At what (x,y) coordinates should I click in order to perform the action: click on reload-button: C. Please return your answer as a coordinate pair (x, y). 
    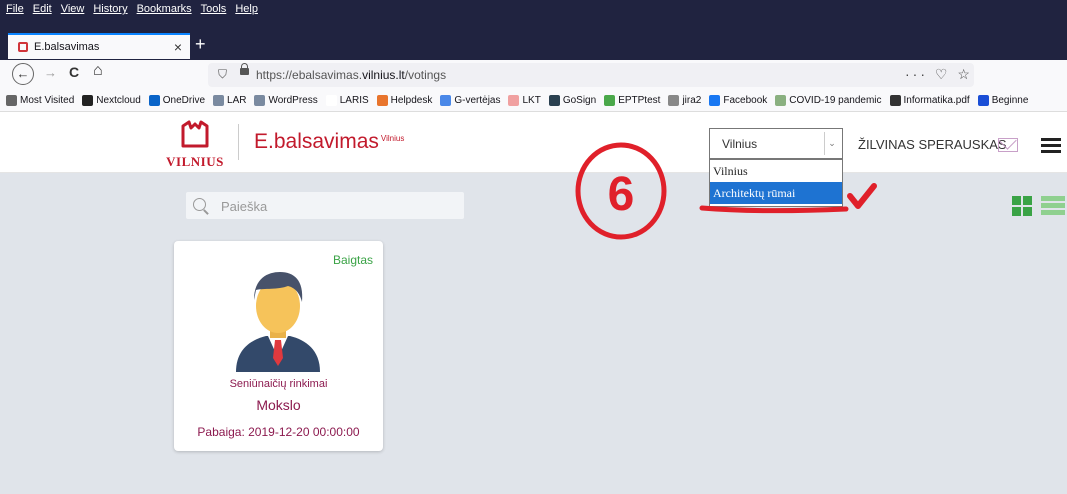
    Looking at the image, I should click on (74, 72).